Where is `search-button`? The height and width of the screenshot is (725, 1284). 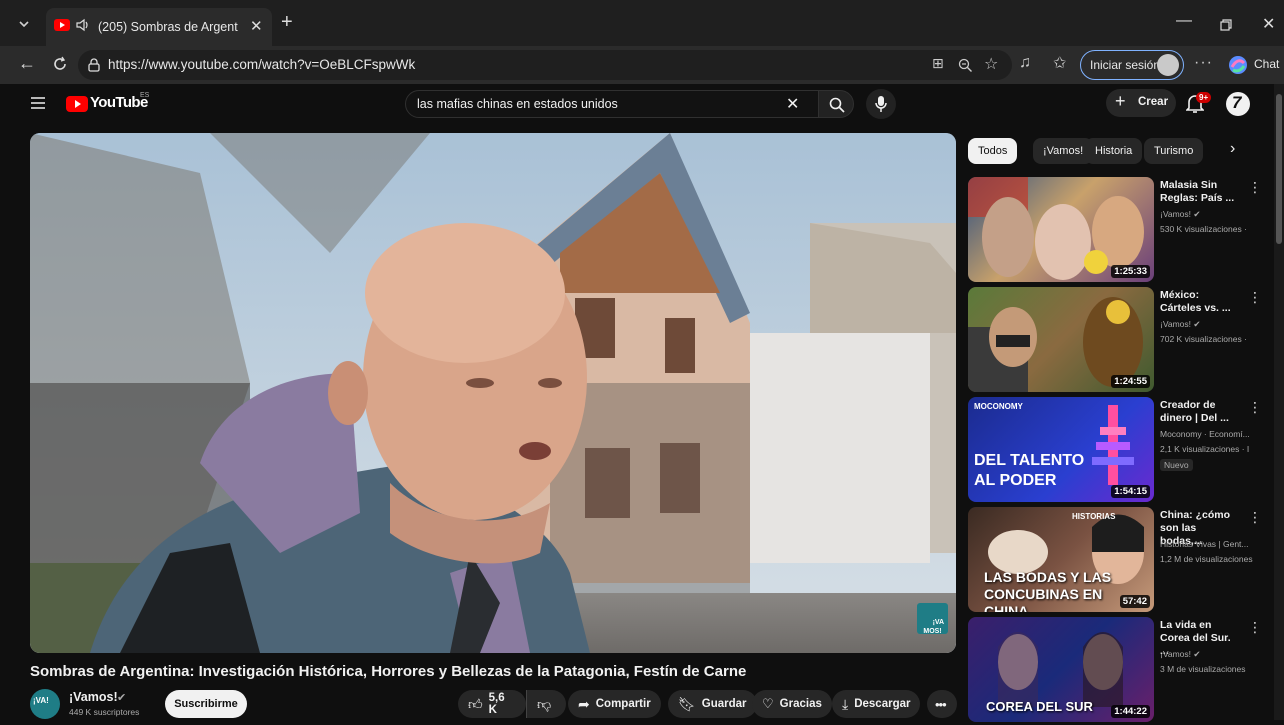 search-button is located at coordinates (836, 104).